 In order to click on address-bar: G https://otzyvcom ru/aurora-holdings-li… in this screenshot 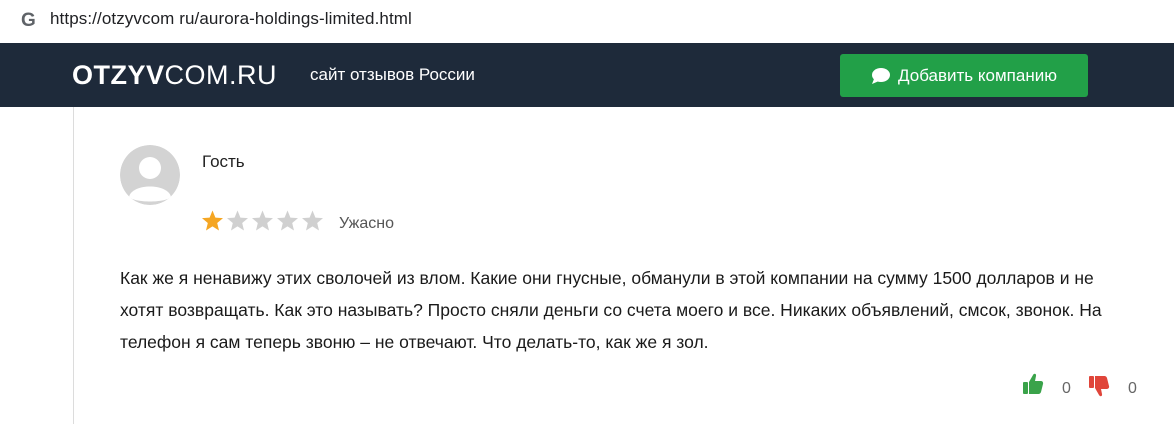, I will do `click(587, 21)`.